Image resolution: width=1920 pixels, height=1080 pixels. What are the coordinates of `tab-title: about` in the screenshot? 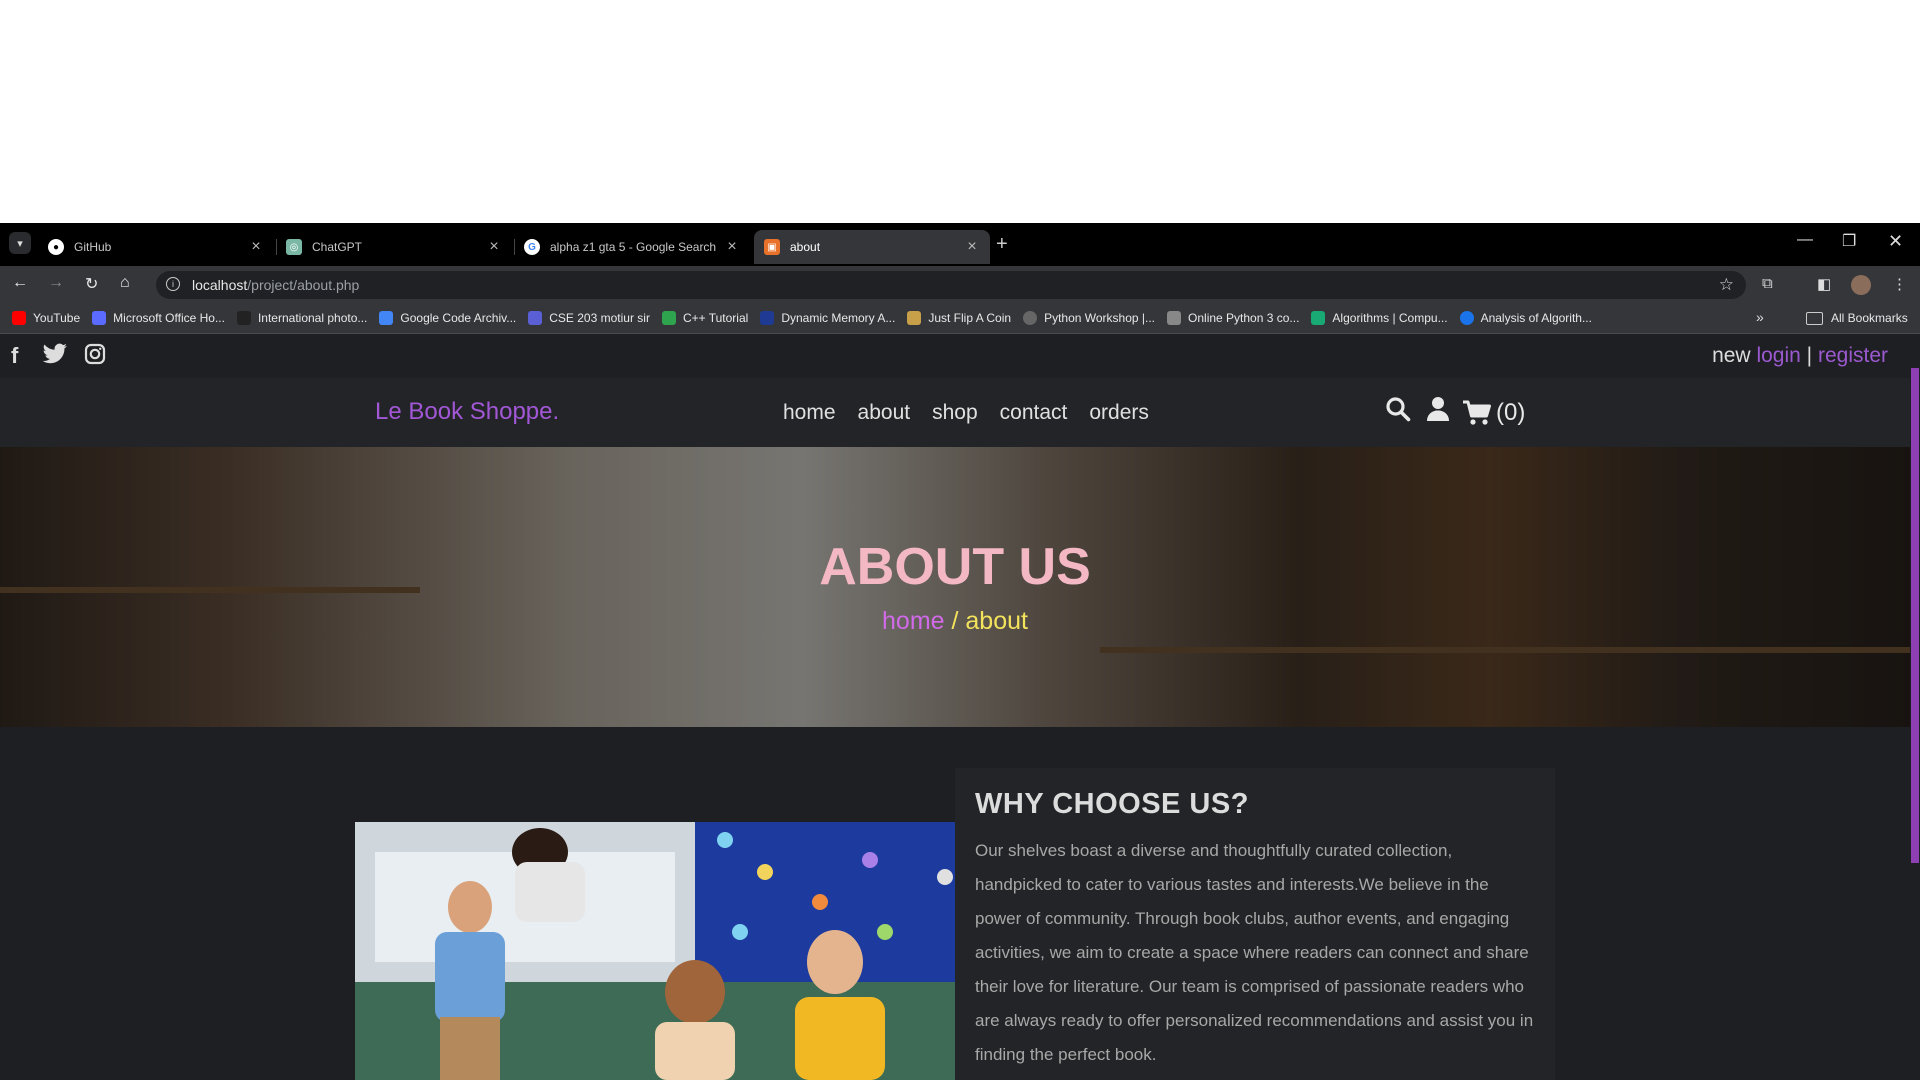 It's located at (805, 247).